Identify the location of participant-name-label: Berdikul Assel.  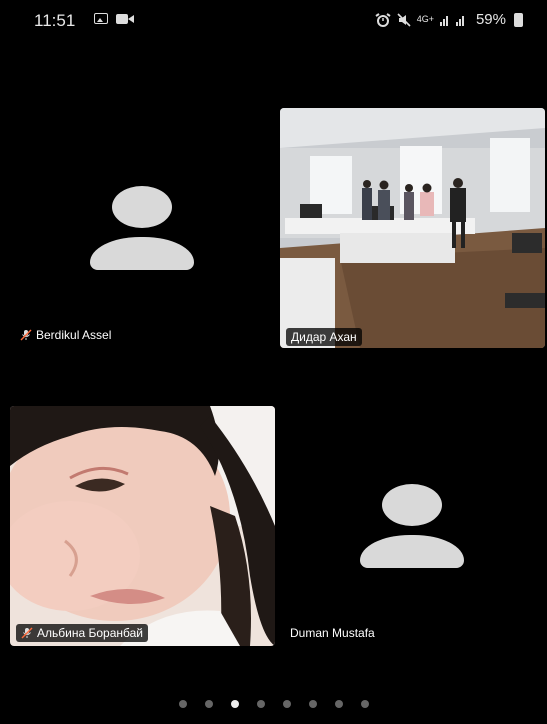
(65, 335).